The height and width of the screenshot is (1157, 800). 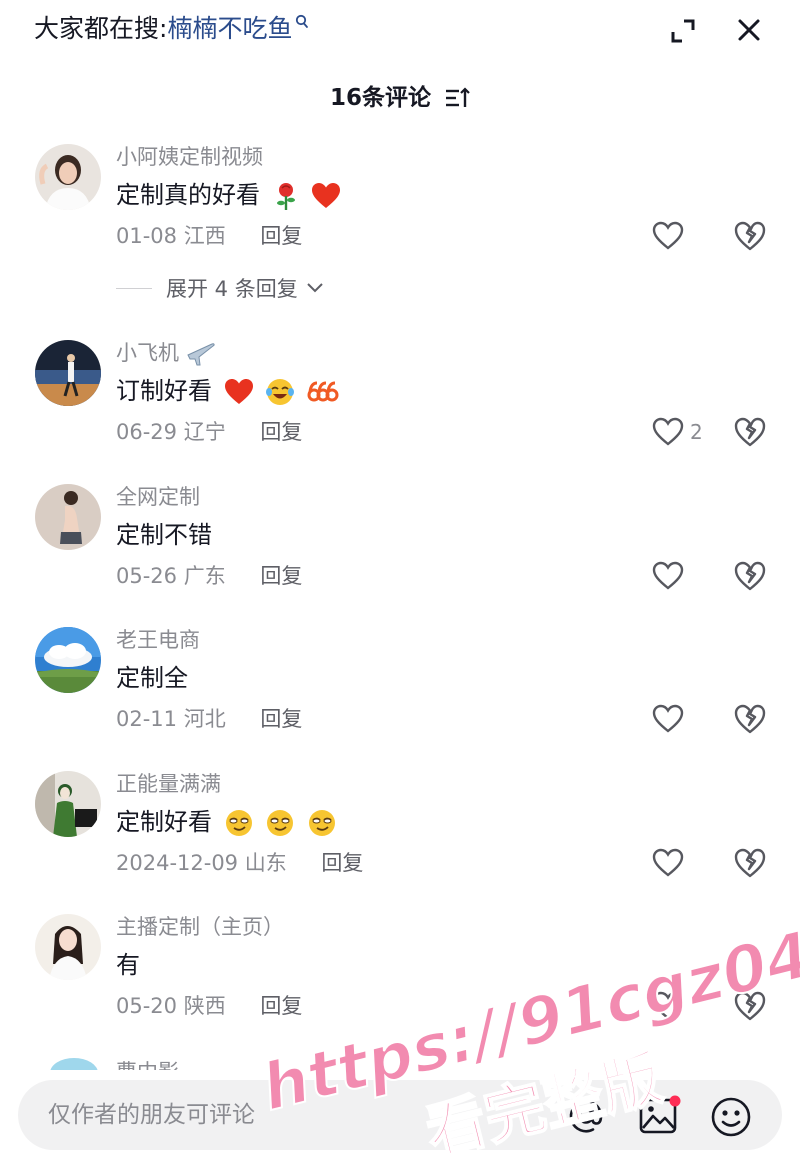 I want to click on comment-meta: 02-11 河北 回复, so click(x=209, y=719).